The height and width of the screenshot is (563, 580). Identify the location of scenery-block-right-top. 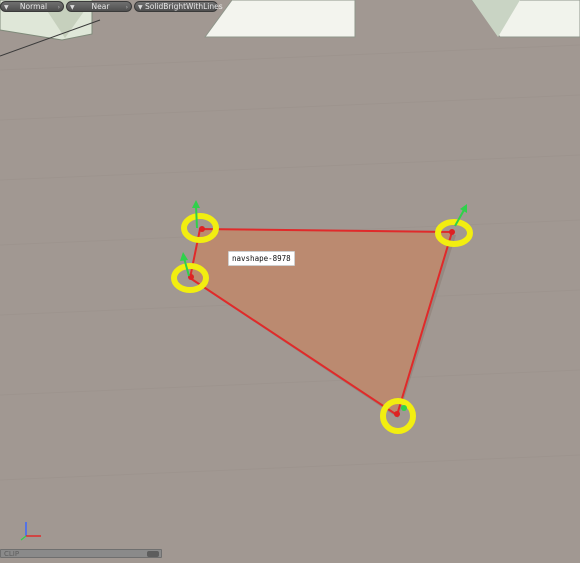
(280, 19).